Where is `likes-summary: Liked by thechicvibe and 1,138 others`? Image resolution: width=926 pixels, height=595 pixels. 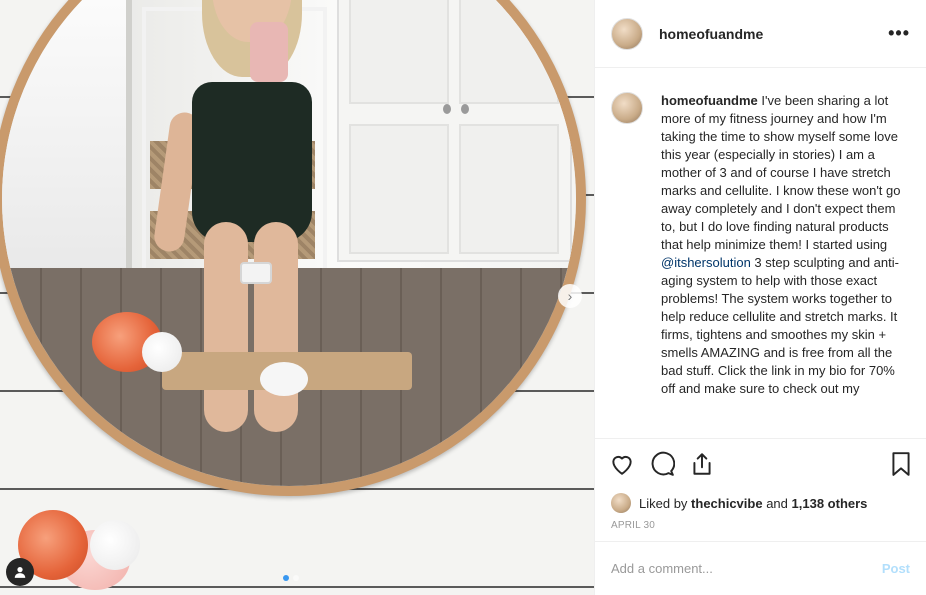
likes-summary: Liked by thechicvibe and 1,138 others is located at coordinates (760, 500).